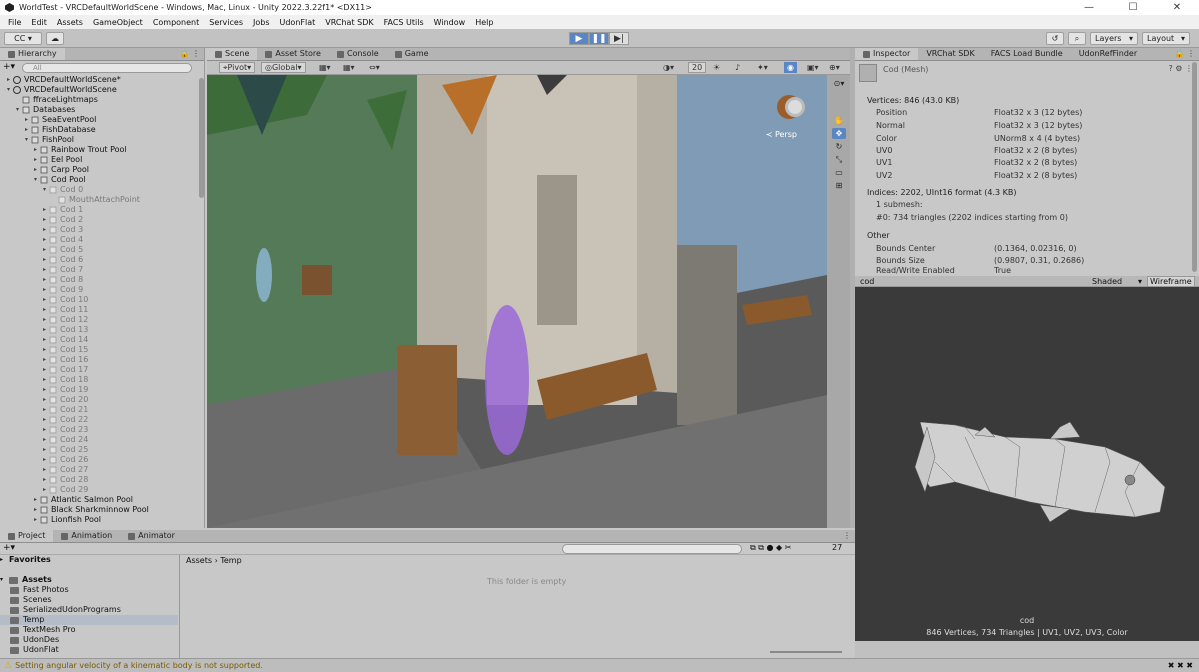  I want to click on menu-help: Help, so click(484, 22).